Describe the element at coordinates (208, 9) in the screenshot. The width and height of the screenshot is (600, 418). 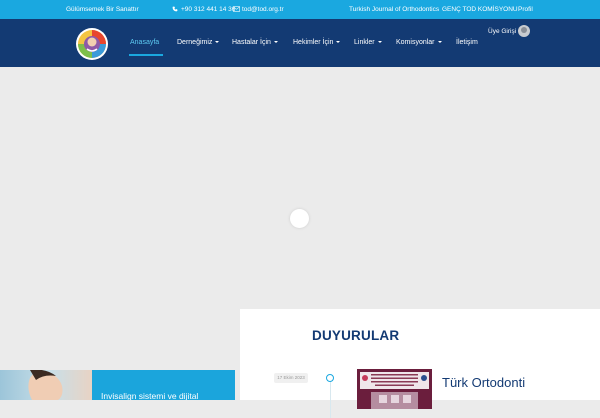
I see `phone-text: +90 312 441 14 36` at that location.